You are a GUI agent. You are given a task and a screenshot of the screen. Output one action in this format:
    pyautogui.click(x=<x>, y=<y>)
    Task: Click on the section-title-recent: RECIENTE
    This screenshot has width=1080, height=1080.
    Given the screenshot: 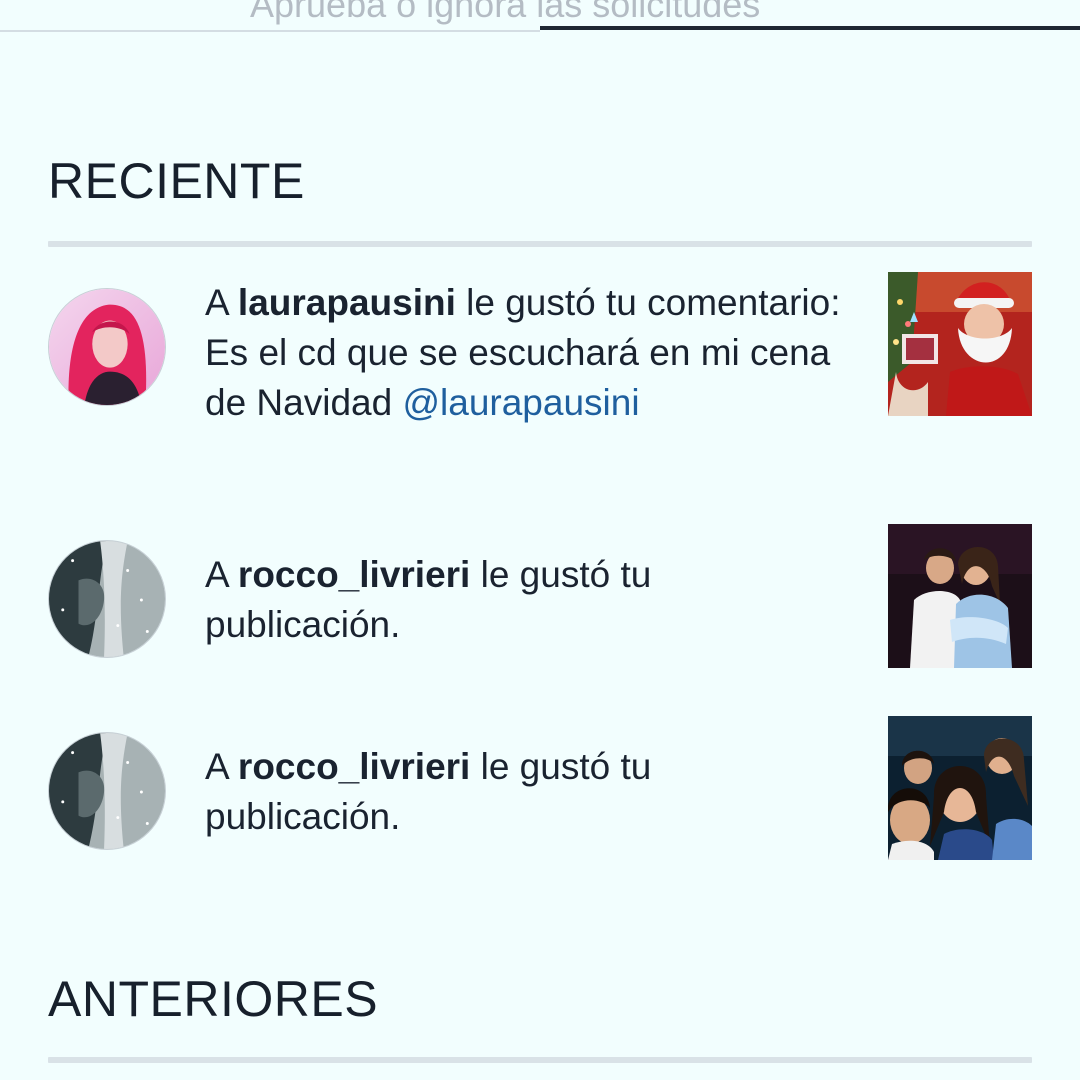 What is the action you would take?
    pyautogui.click(x=176, y=181)
    